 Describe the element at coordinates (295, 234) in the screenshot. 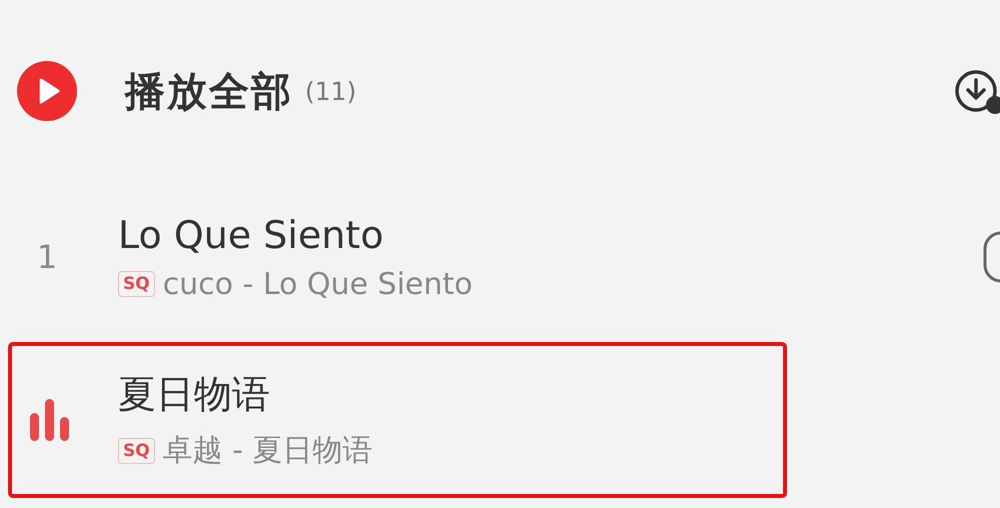

I see `song-title: Lo Que Siento` at that location.